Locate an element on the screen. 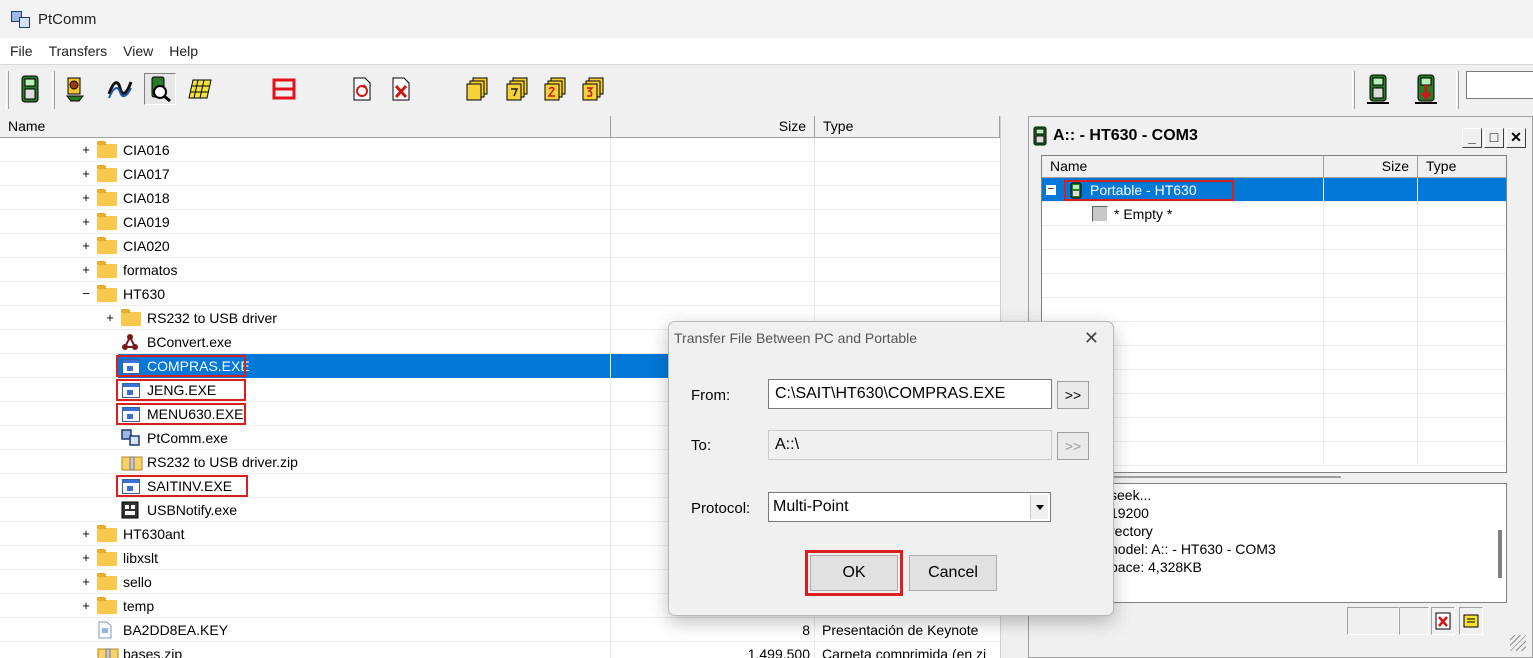 The image size is (1533, 658). log-line: pace: 4,328KB is located at coordinates (1156, 567).